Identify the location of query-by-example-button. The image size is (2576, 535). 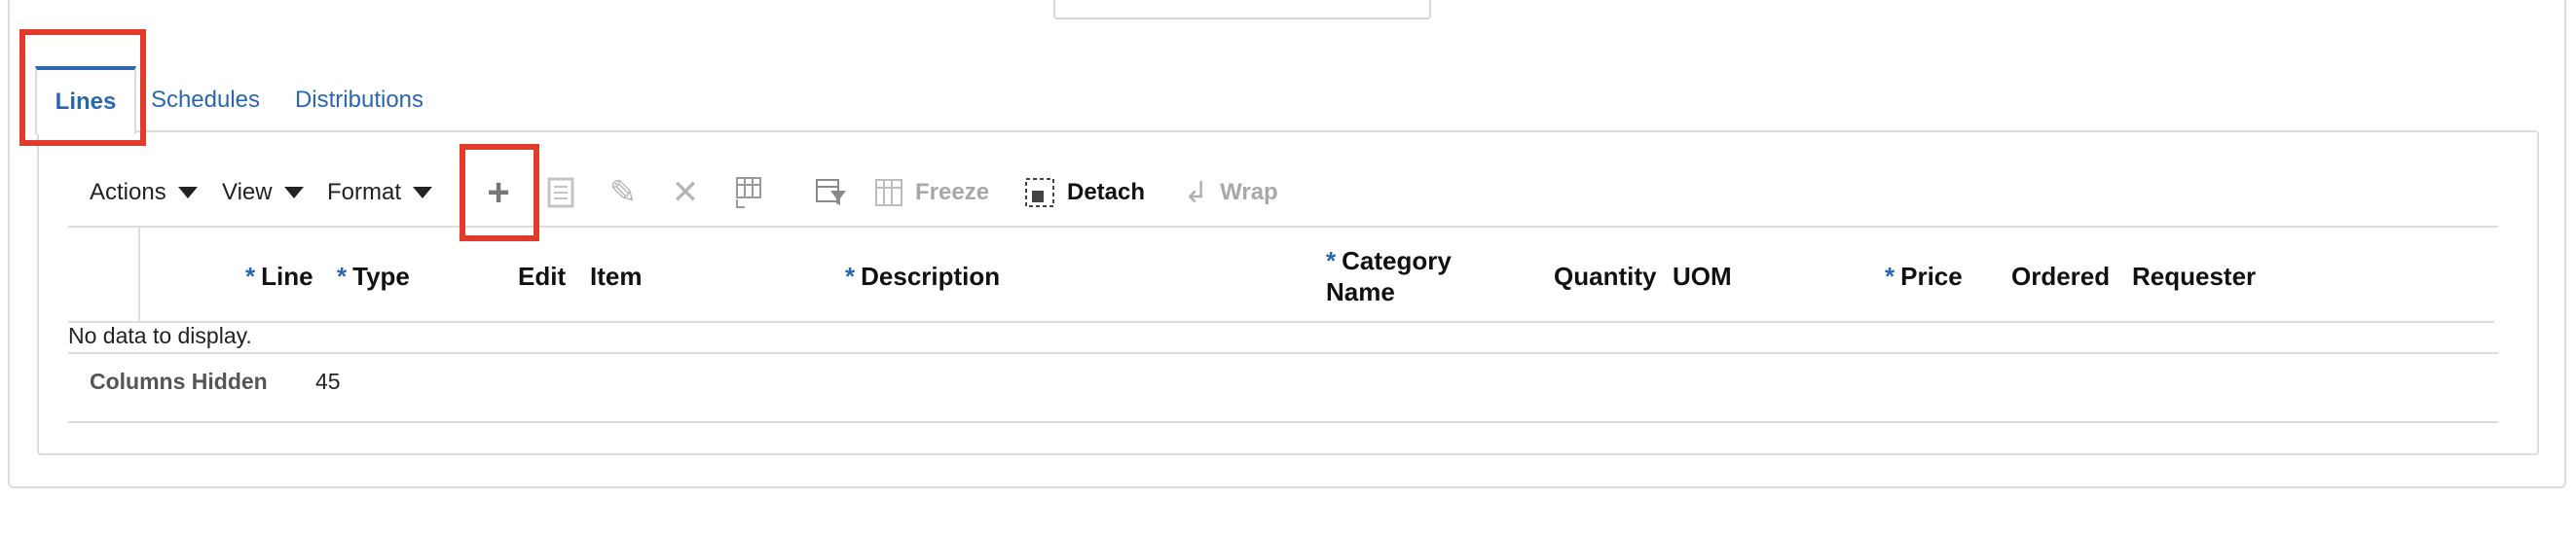
(831, 192).